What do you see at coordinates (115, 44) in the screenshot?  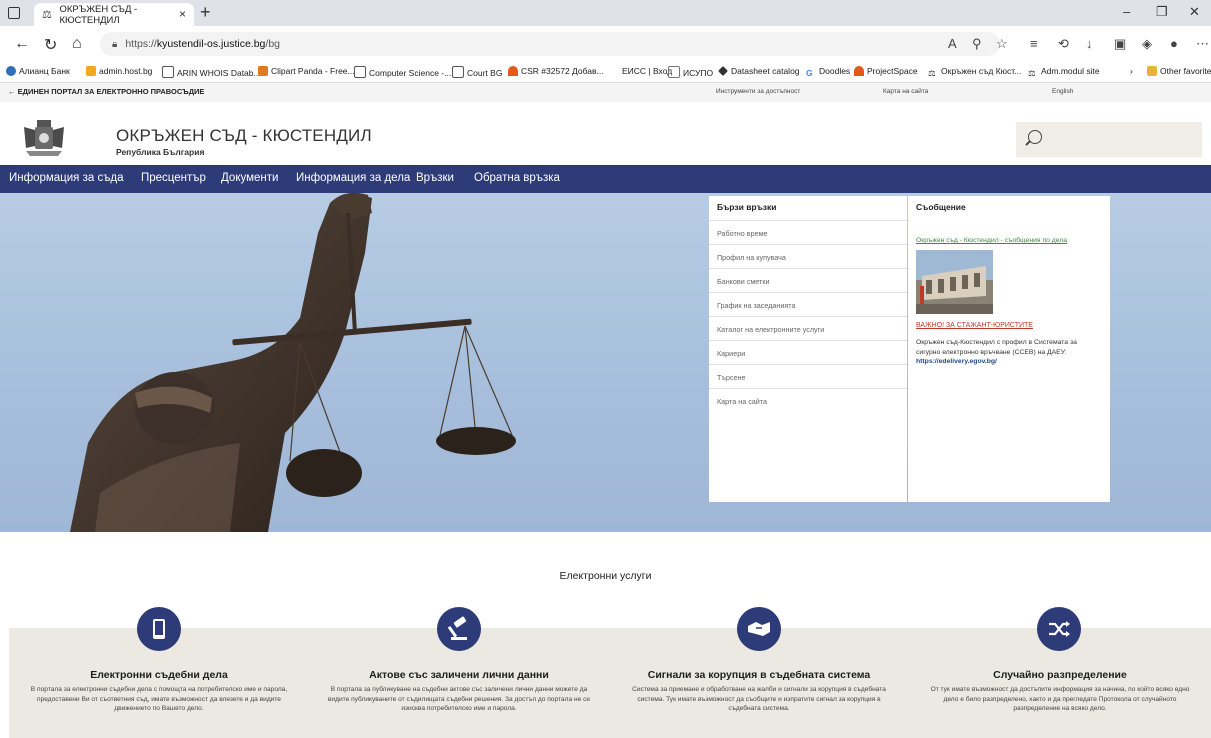 I see `lock-icon: 🔒︎` at bounding box center [115, 44].